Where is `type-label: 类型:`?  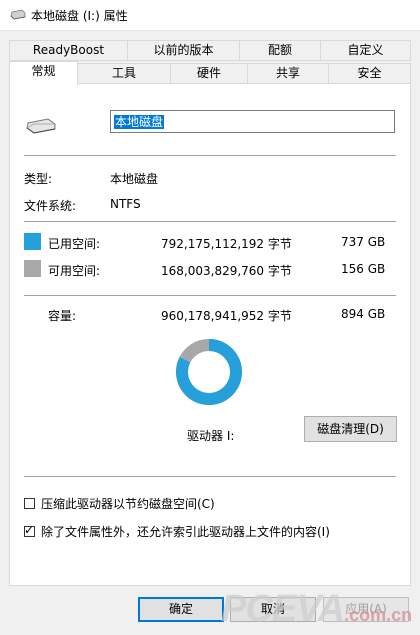 type-label: 类型: is located at coordinates (38, 179).